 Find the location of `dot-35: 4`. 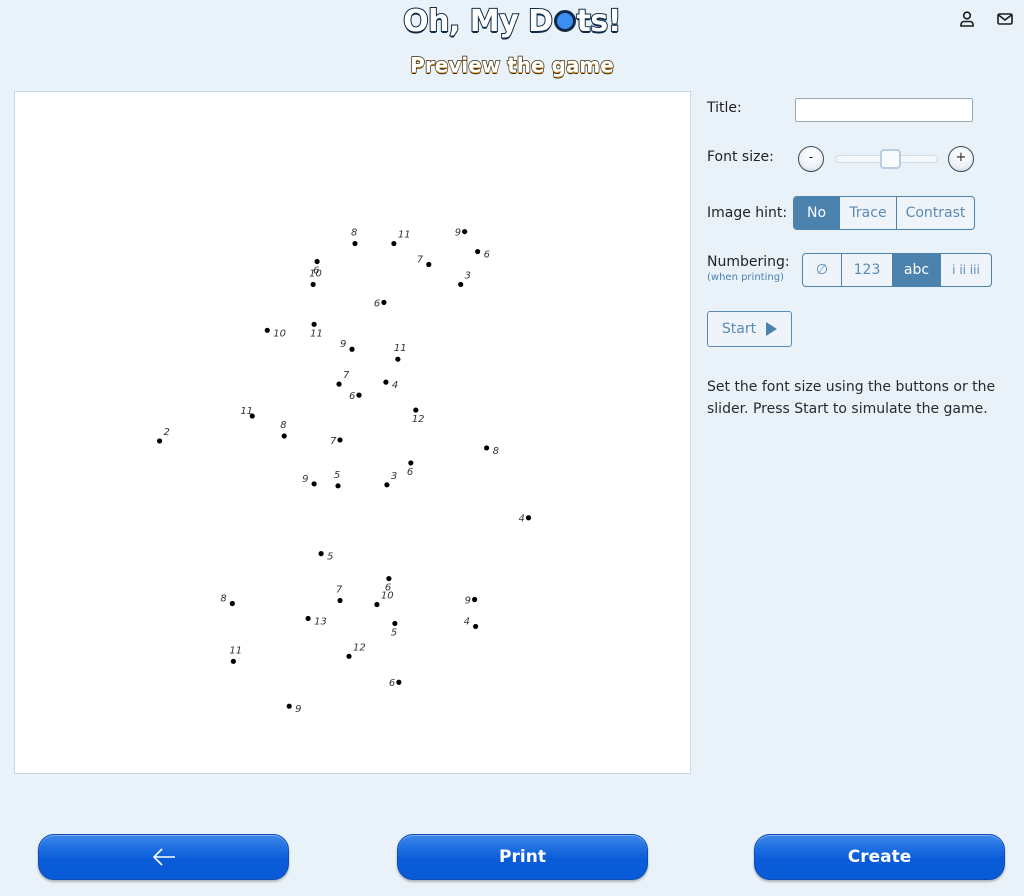

dot-35: 4 is located at coordinates (471, 623).